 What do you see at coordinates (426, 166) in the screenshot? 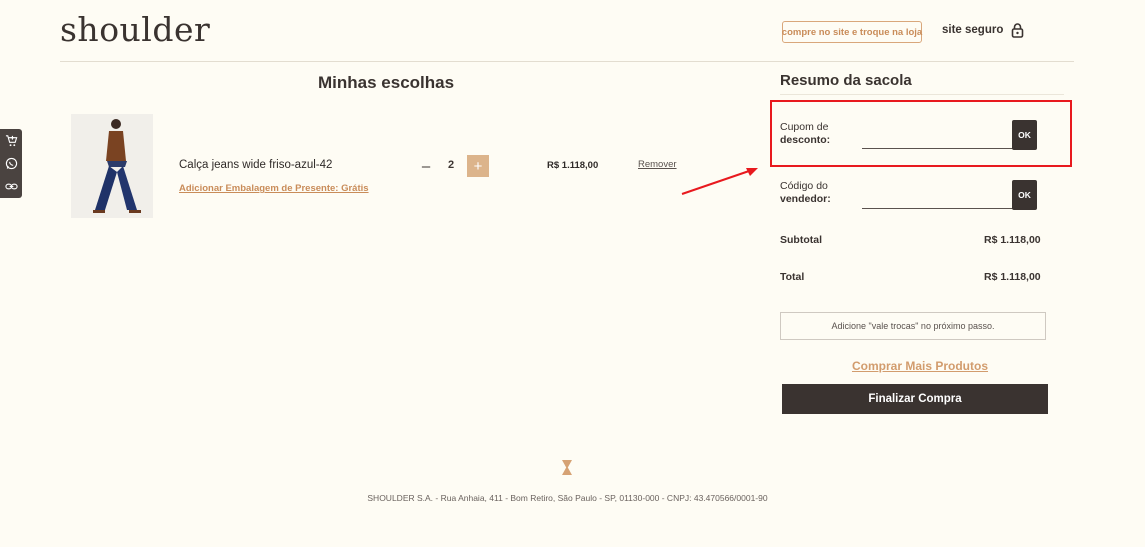
I see `quantity-decrease-button: –` at bounding box center [426, 166].